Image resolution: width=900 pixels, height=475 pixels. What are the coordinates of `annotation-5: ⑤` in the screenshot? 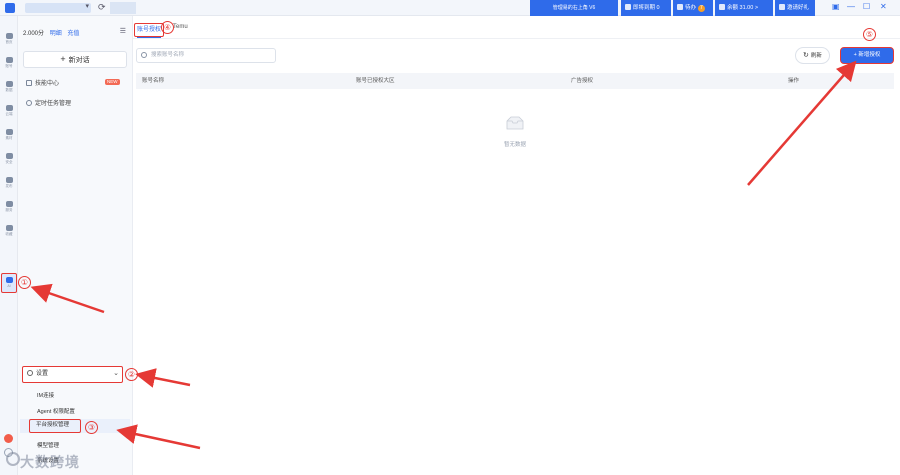 It's located at (869, 34).